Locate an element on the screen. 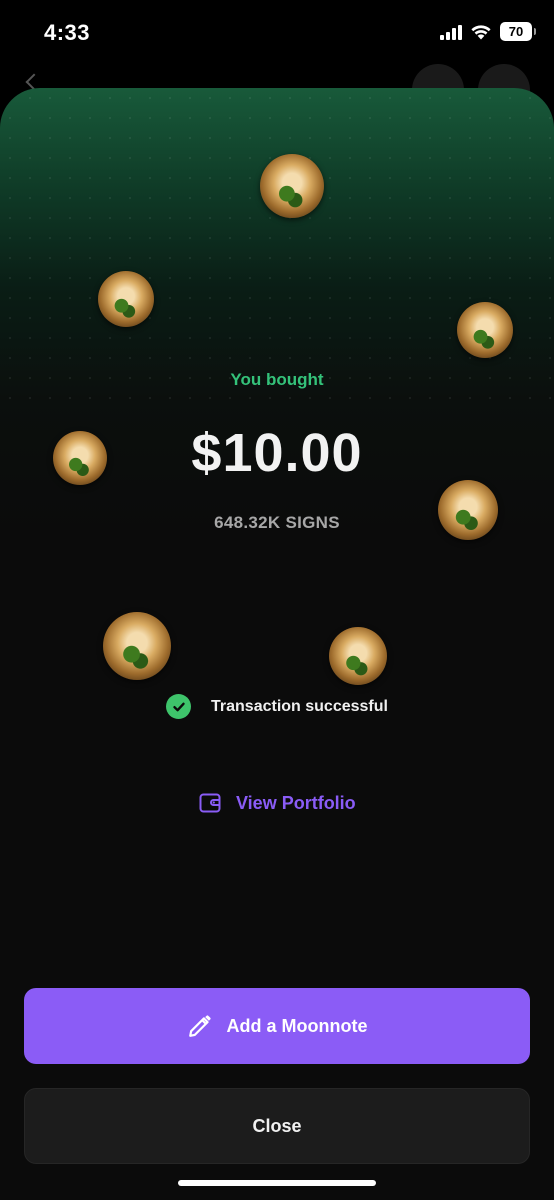  close-button: Close is located at coordinates (277, 1126).